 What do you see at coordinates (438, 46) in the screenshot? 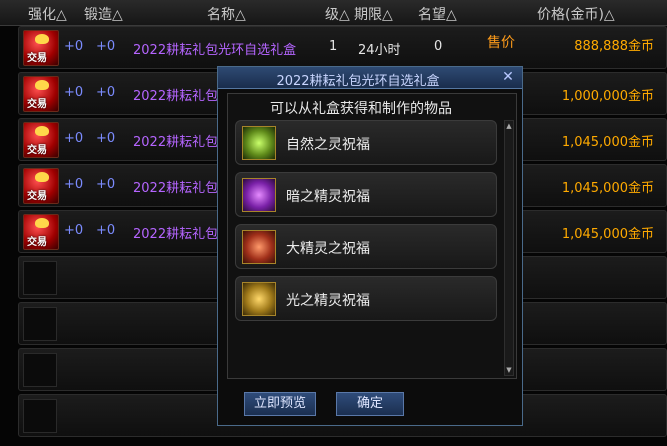
I see `reputation-value: 0` at bounding box center [438, 46].